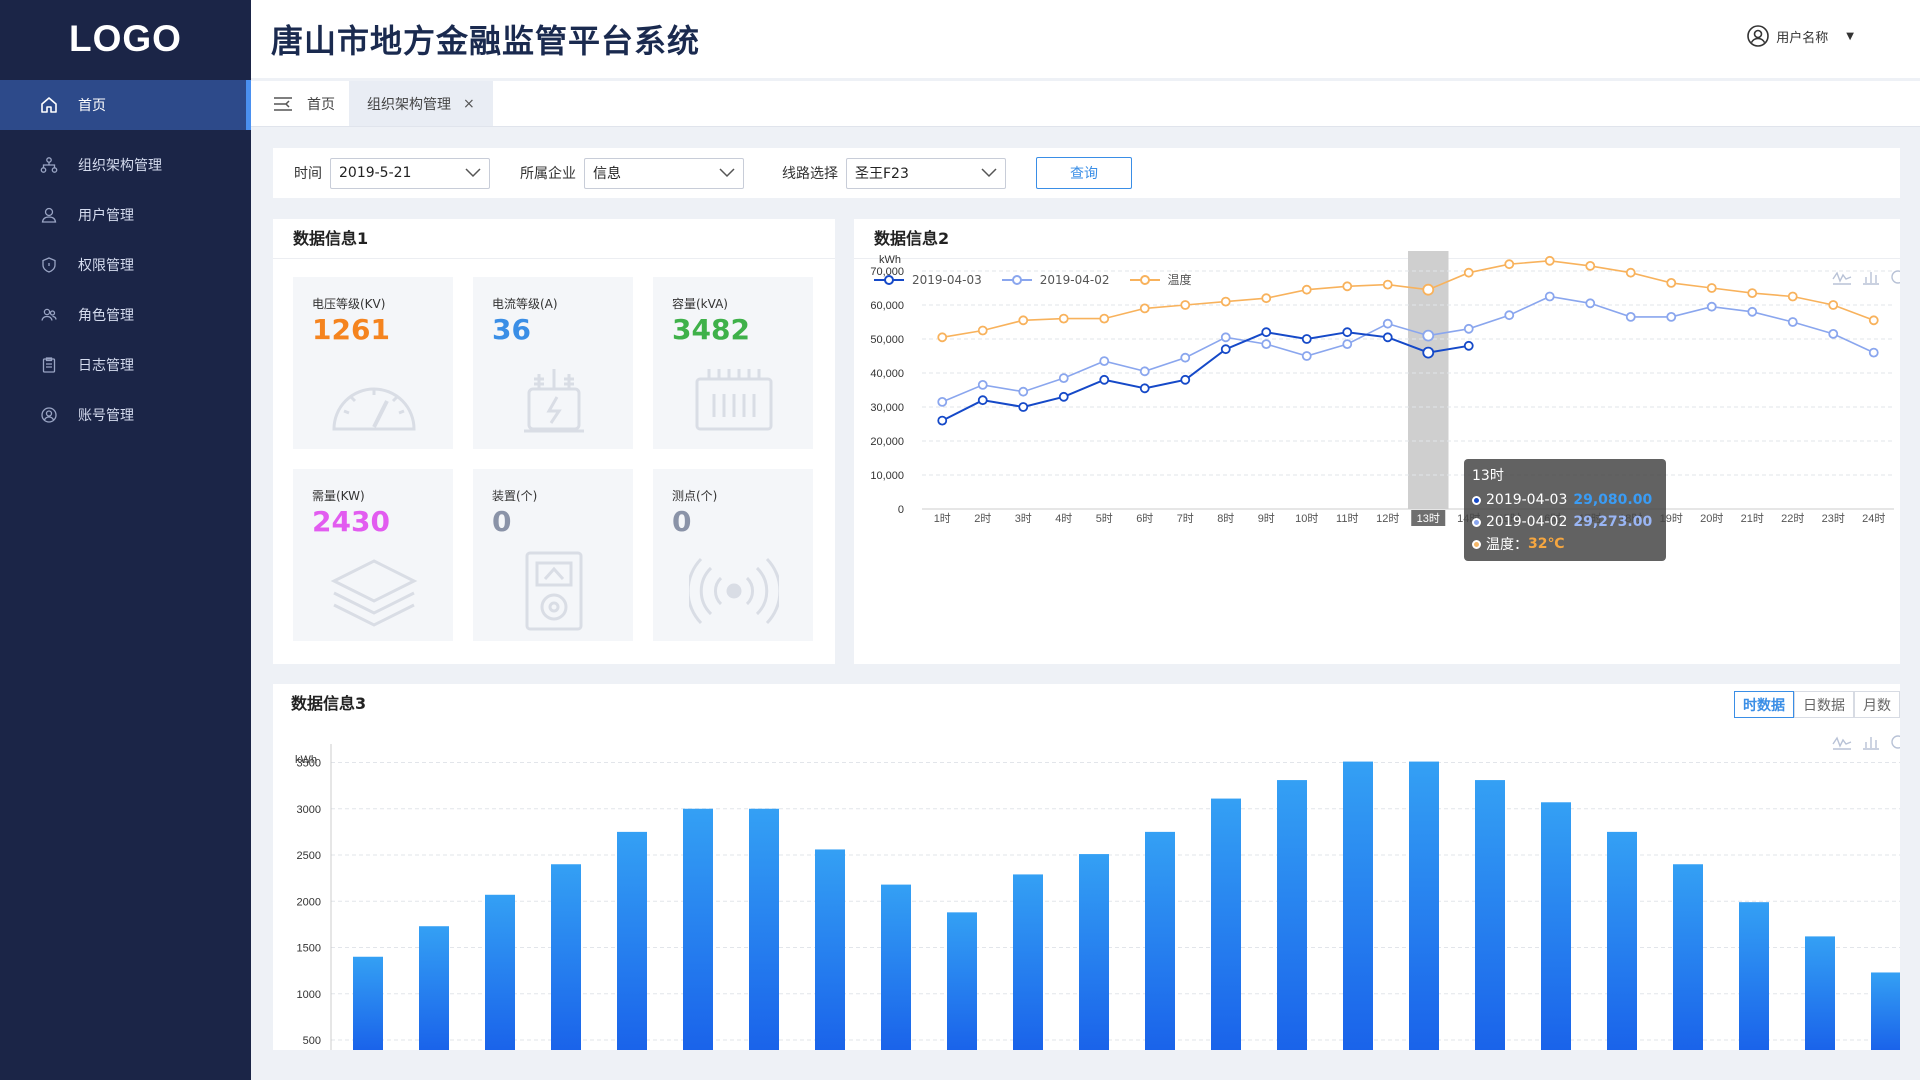 The width and height of the screenshot is (1920, 1080). What do you see at coordinates (410, 173) in the screenshot?
I see `time-select: 2019-5-21` at bounding box center [410, 173].